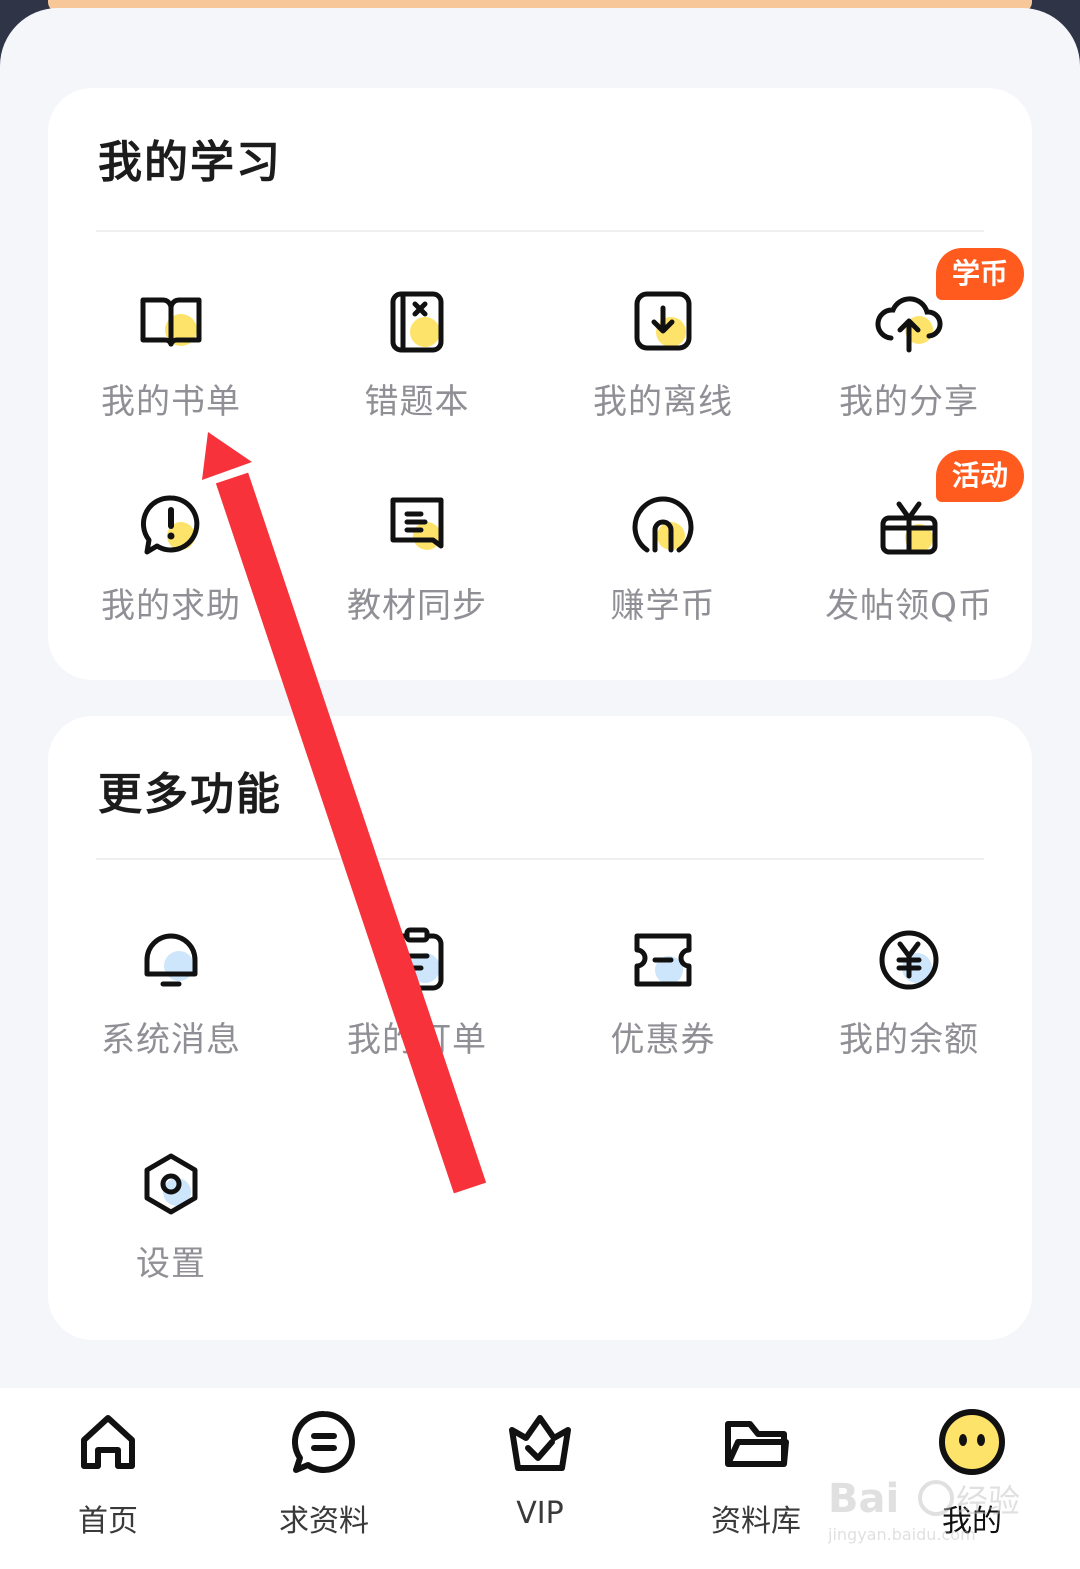 The width and height of the screenshot is (1080, 1569). Describe the element at coordinates (756, 1442) in the screenshot. I see `folder-icon` at that location.